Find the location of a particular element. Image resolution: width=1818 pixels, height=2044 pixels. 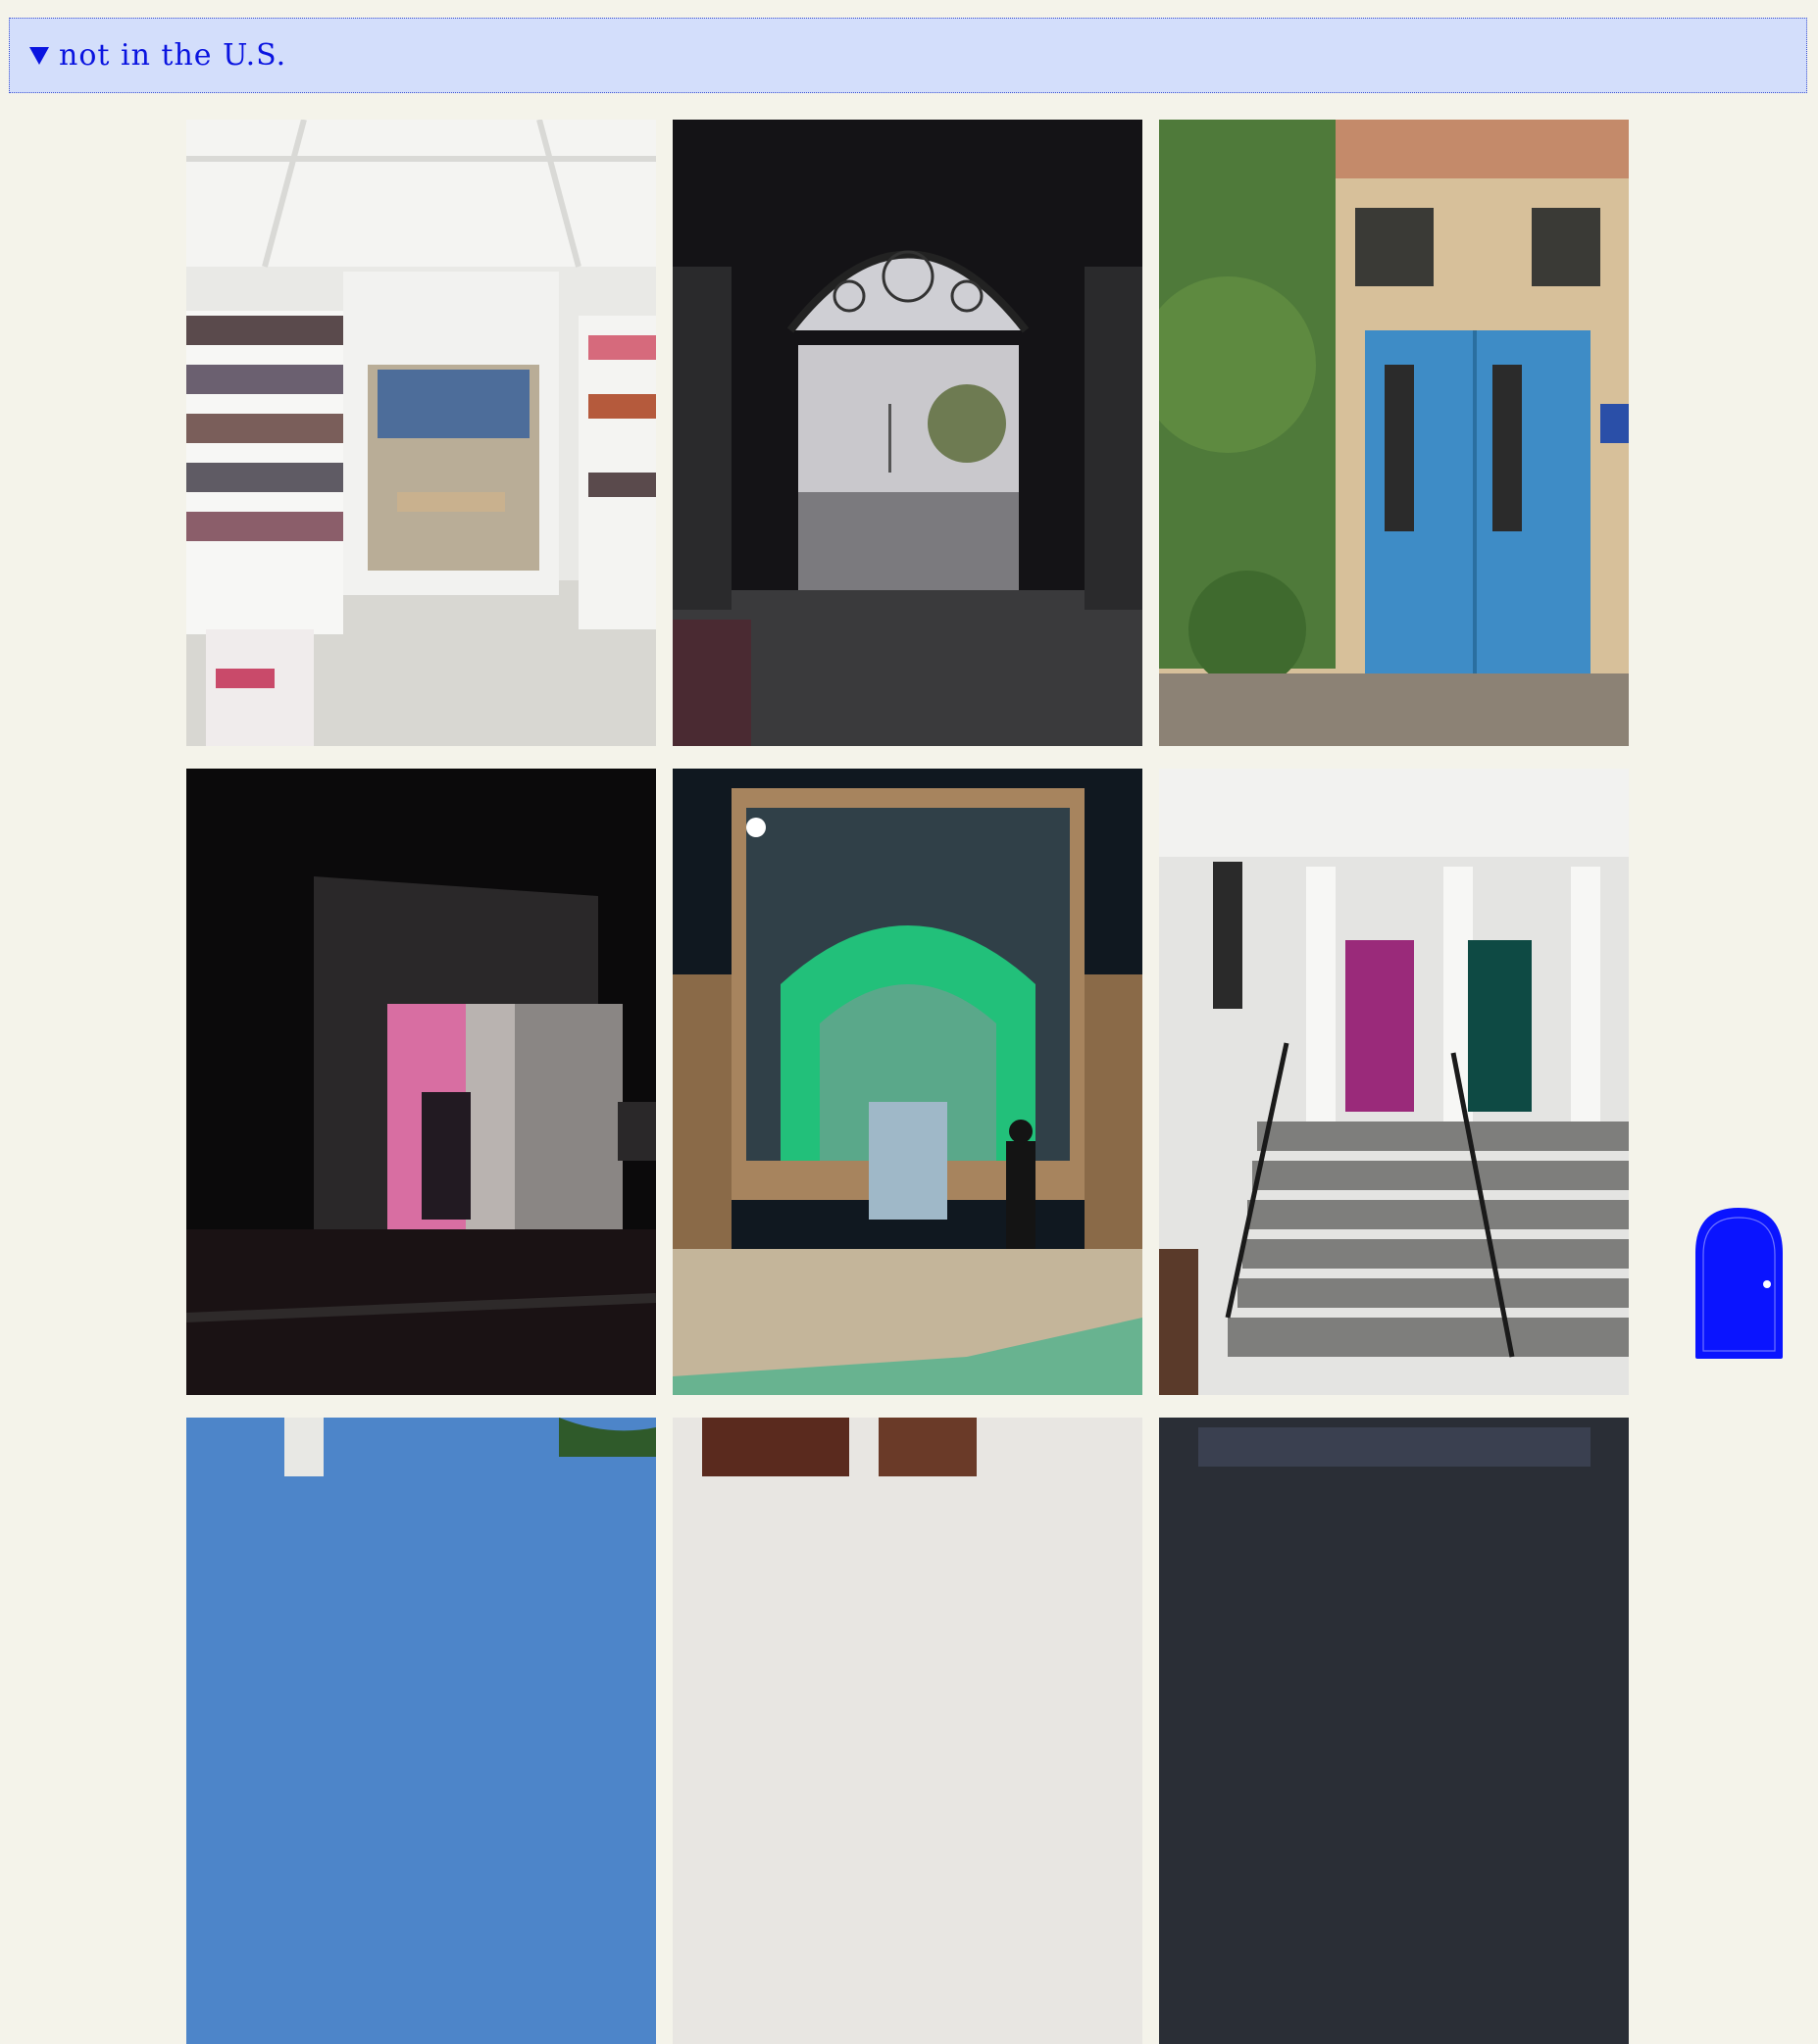

door-icon is located at coordinates (1739, 1283).